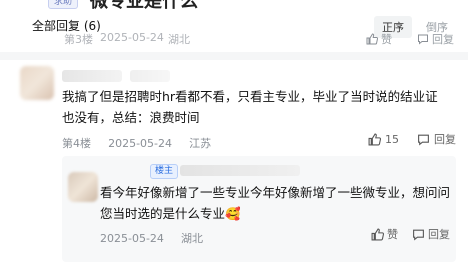  What do you see at coordinates (234, 56) in the screenshot?
I see `section-divider` at bounding box center [234, 56].